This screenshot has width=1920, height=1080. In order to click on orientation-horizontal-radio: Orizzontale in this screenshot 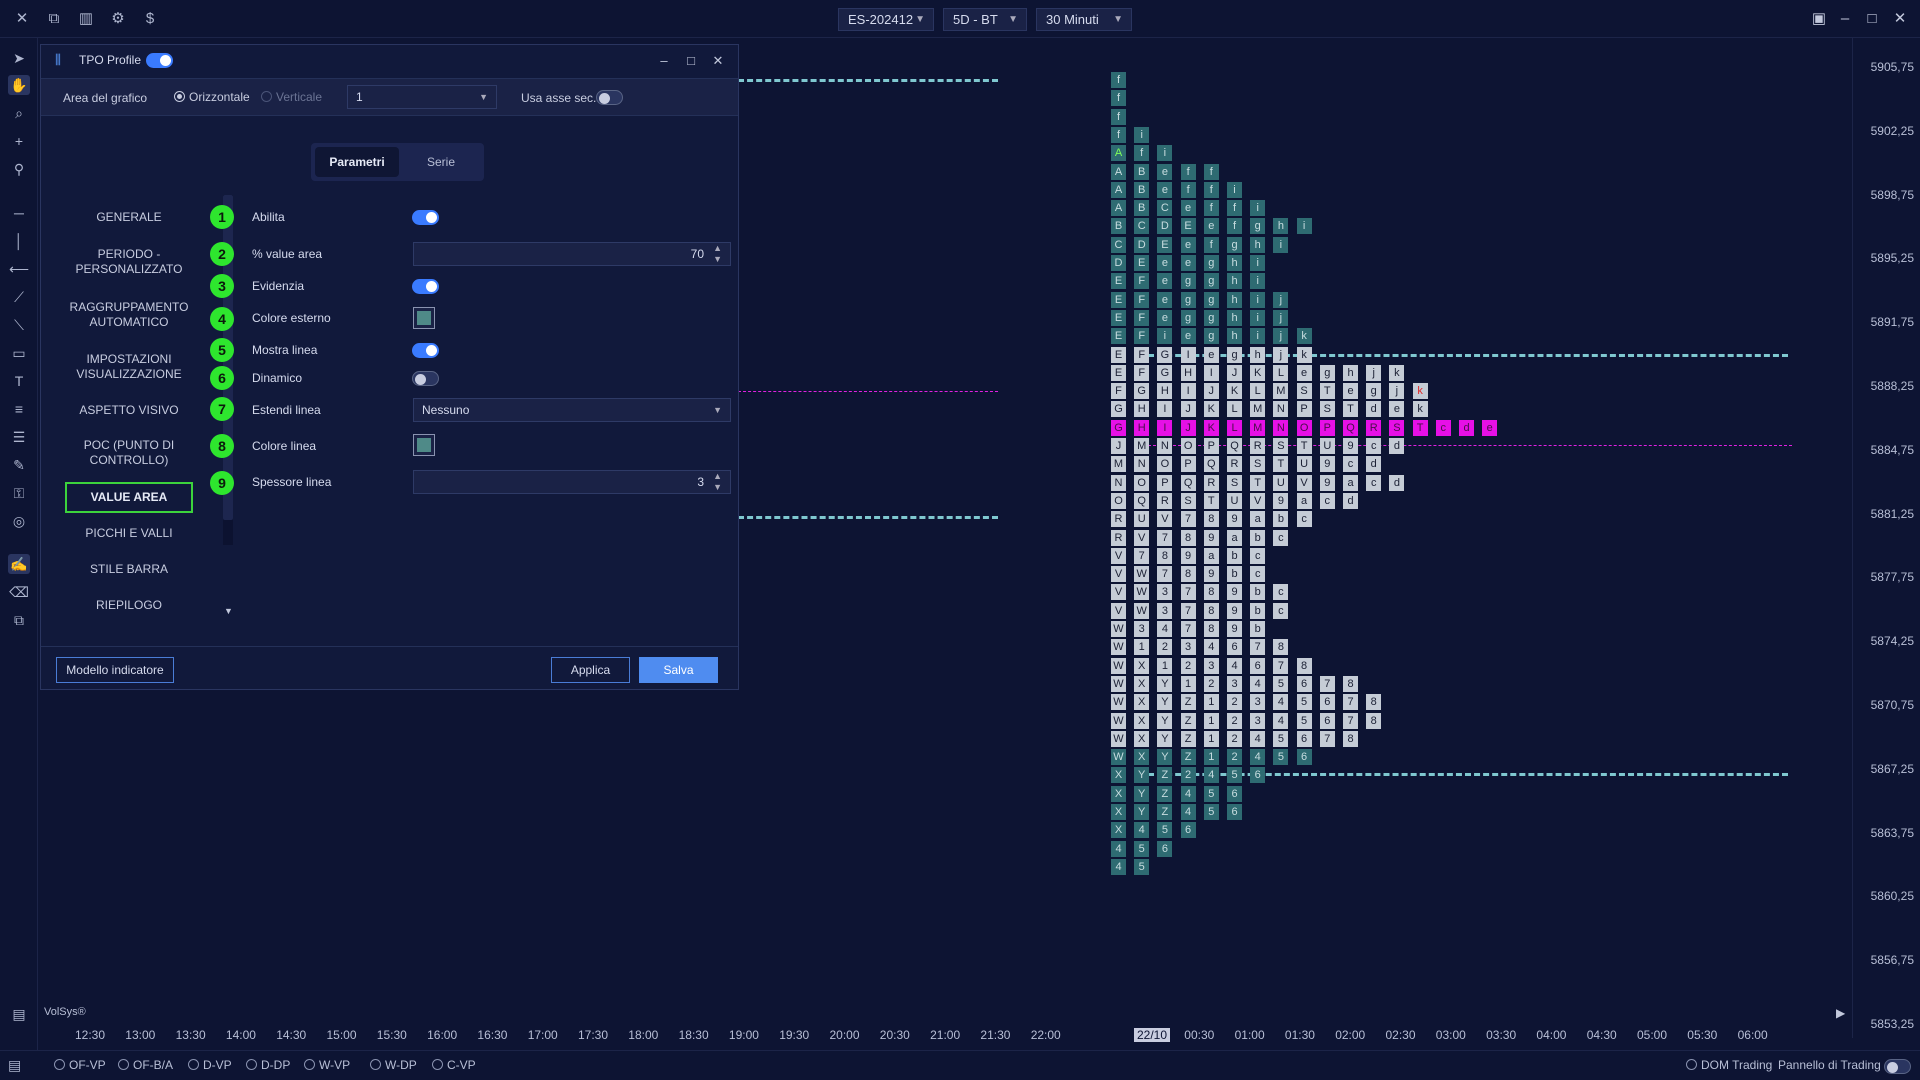, I will do `click(212, 97)`.